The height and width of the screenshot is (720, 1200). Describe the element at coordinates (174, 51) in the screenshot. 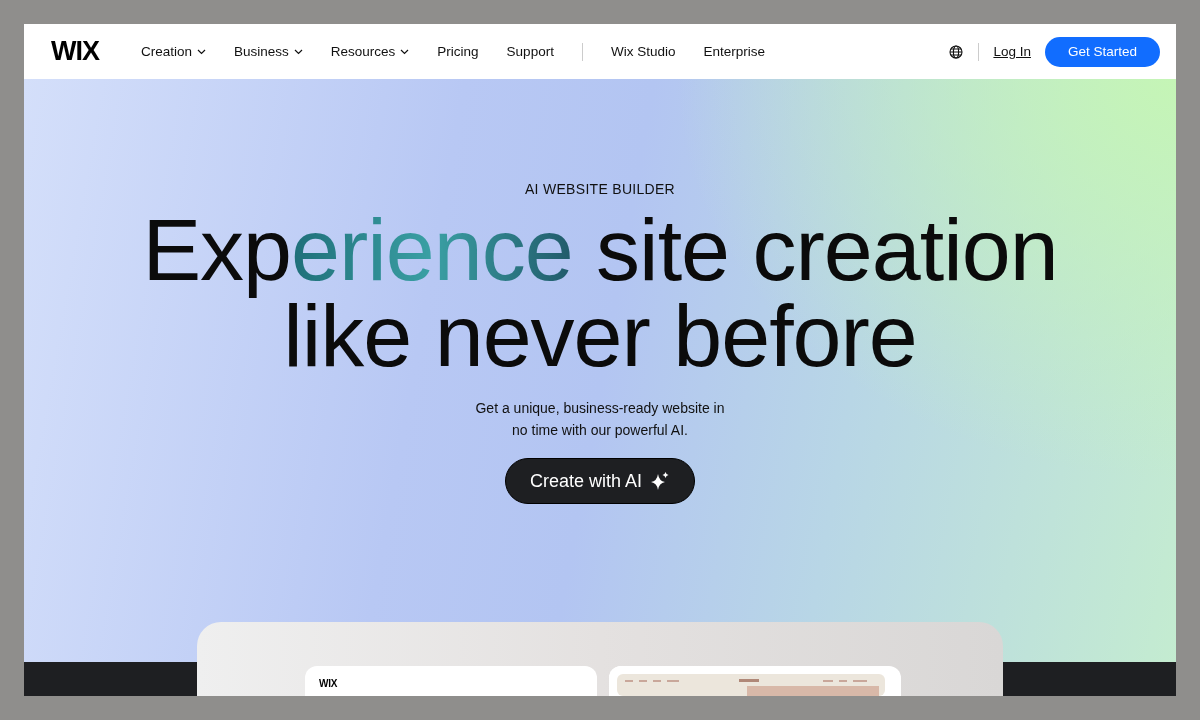

I see `nav-link: Creation` at that location.